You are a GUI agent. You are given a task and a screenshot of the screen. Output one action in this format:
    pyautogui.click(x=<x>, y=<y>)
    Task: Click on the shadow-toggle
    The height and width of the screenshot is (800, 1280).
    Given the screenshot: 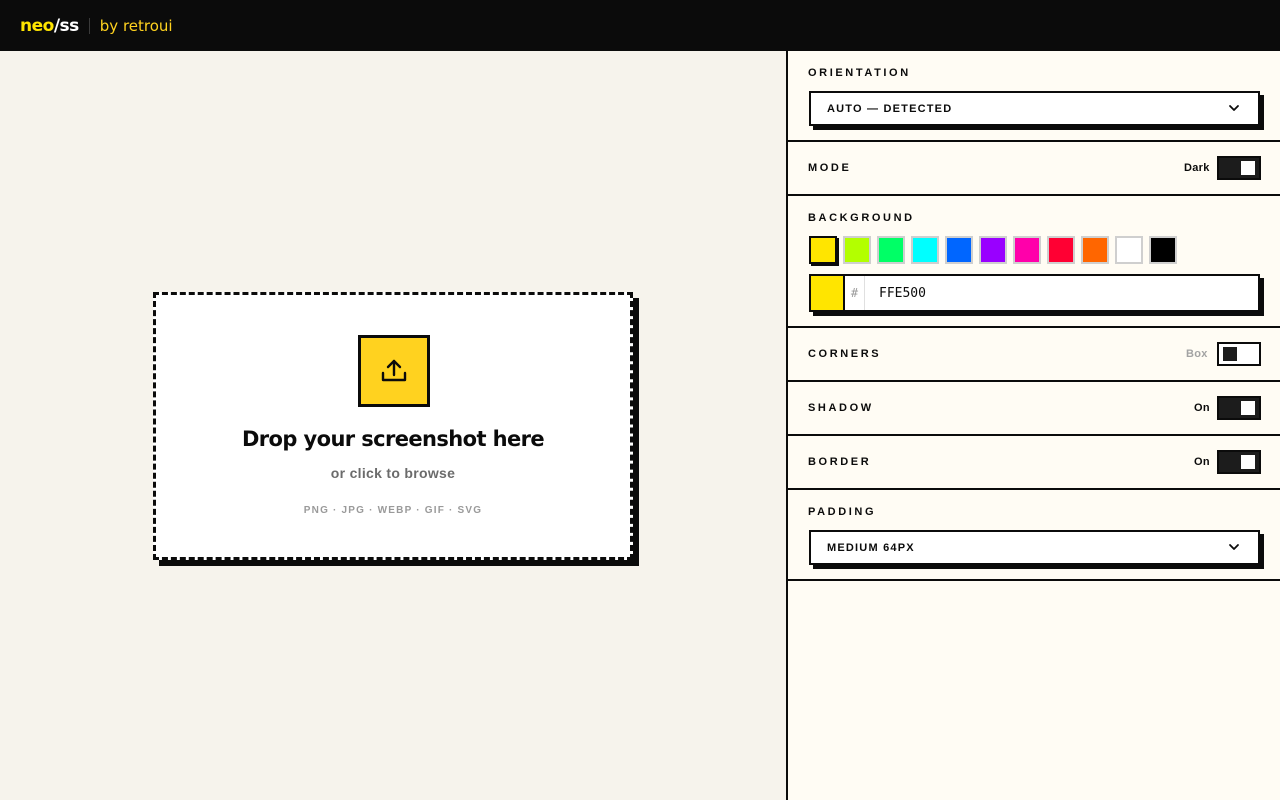 What is the action you would take?
    pyautogui.click(x=1239, y=408)
    